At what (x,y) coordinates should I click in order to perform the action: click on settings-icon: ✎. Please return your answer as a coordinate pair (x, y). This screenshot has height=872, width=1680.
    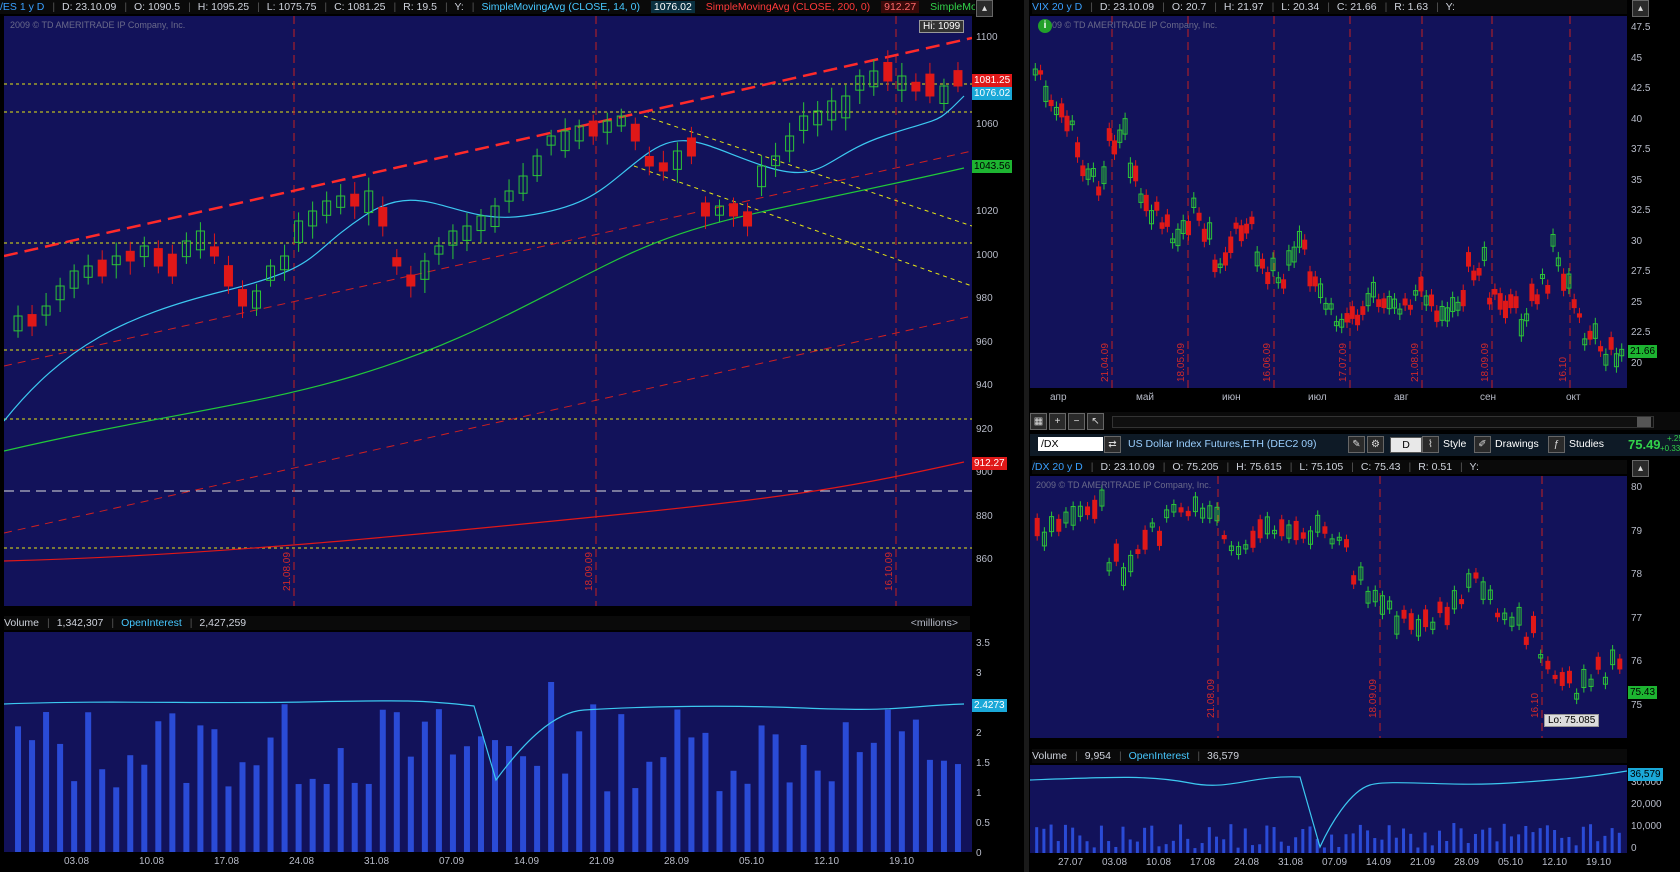
    Looking at the image, I should click on (1356, 444).